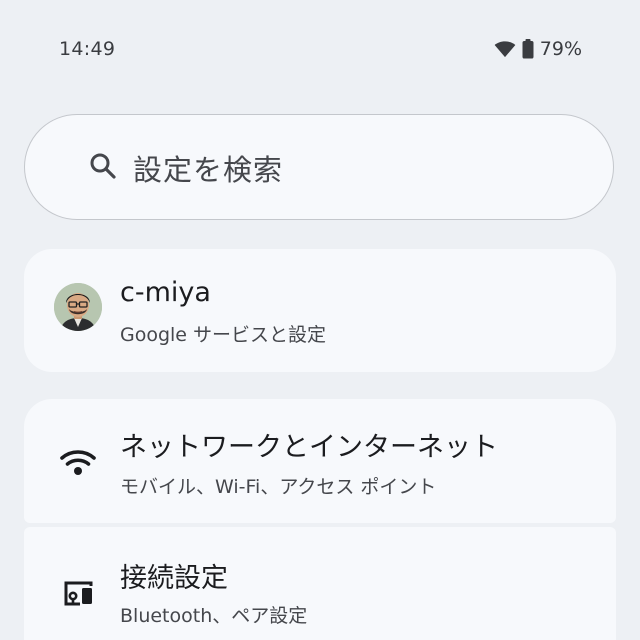 The width and height of the screenshot is (640, 640). I want to click on settings-item-subtitle: モバイル、Wi-Fi、アクセス ポイント, so click(278, 487).